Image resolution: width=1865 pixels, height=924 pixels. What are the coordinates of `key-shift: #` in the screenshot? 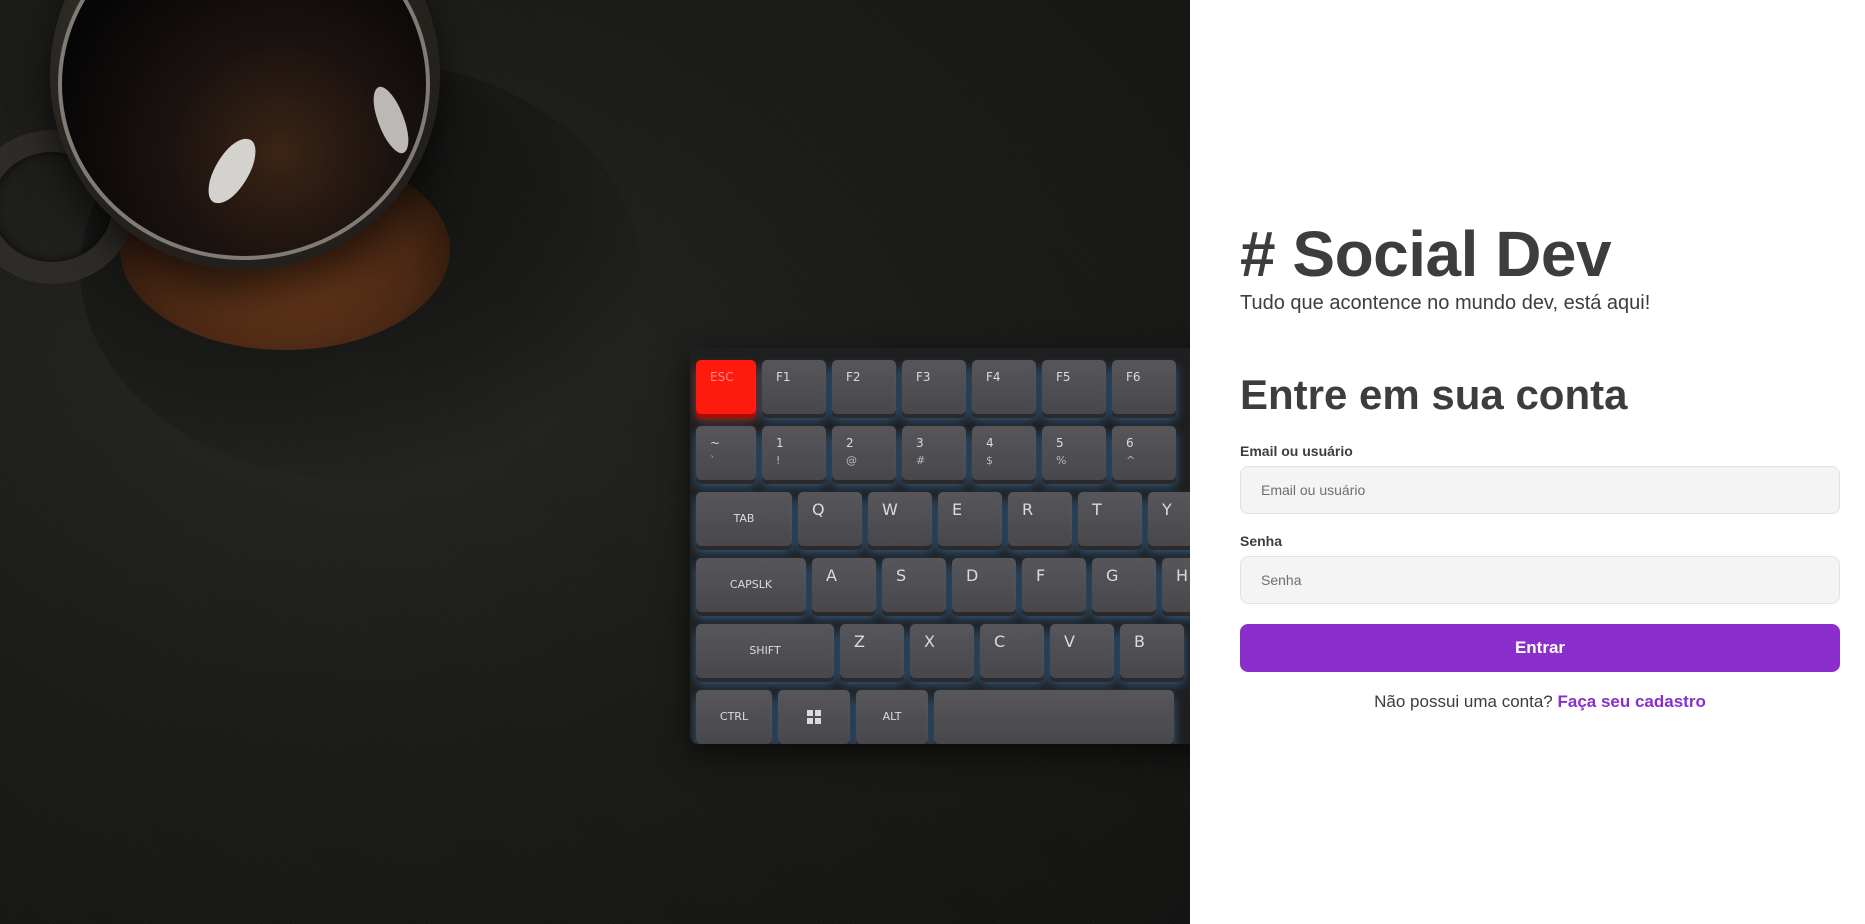 It's located at (921, 460).